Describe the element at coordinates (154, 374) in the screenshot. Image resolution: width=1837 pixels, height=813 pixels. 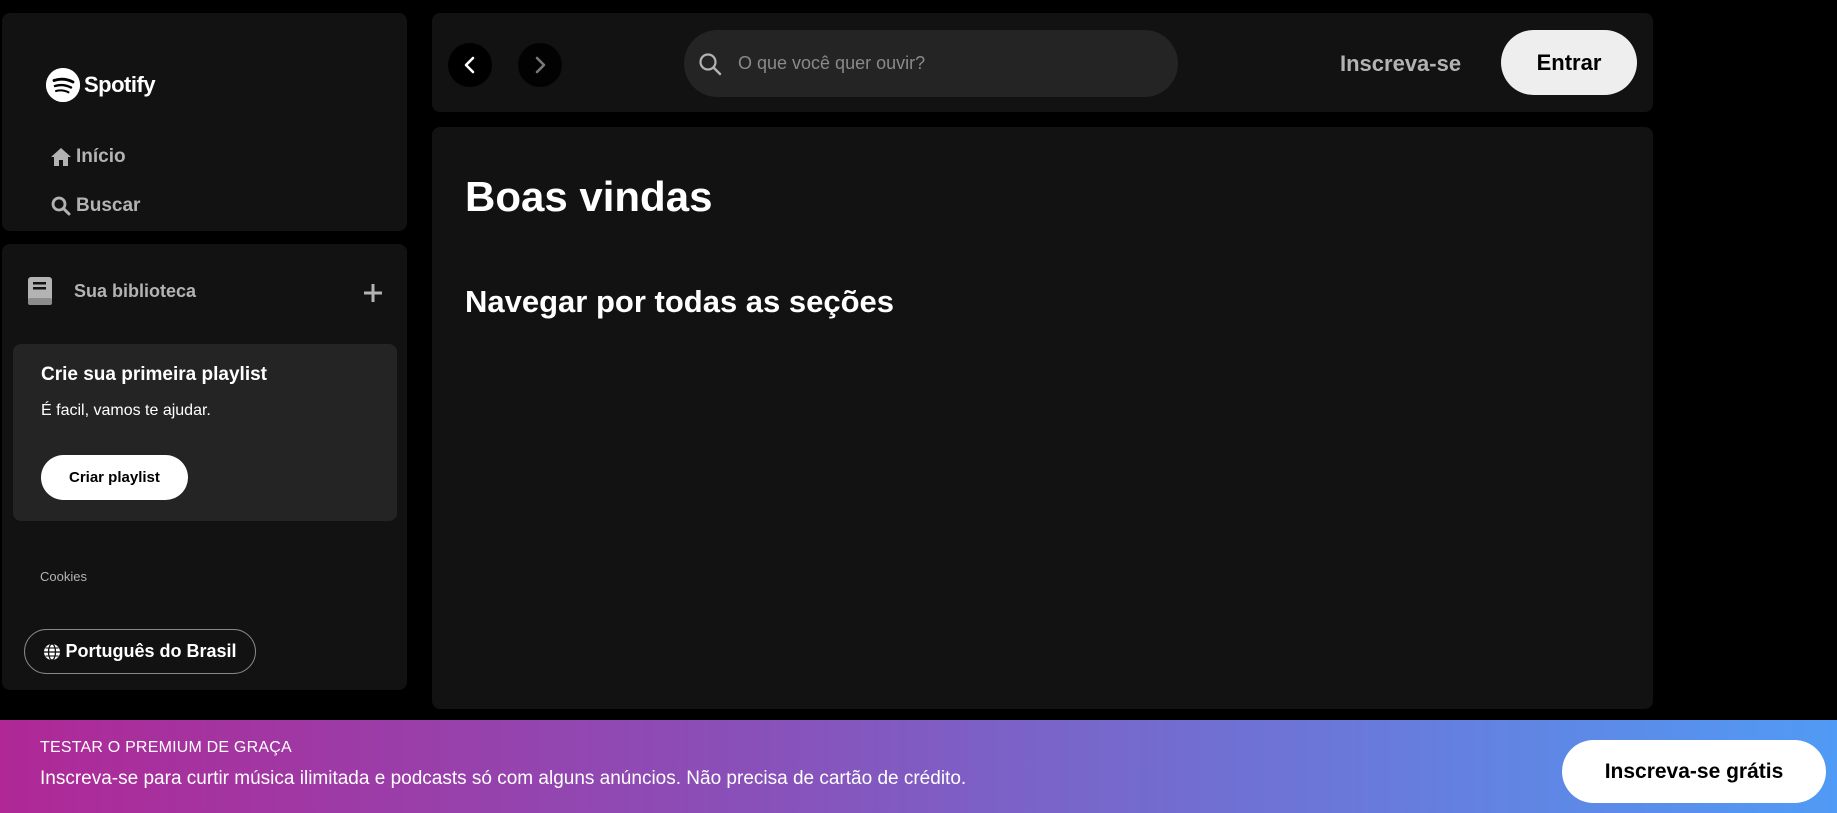
I see `card-title: Crie sua primeira playlist` at that location.